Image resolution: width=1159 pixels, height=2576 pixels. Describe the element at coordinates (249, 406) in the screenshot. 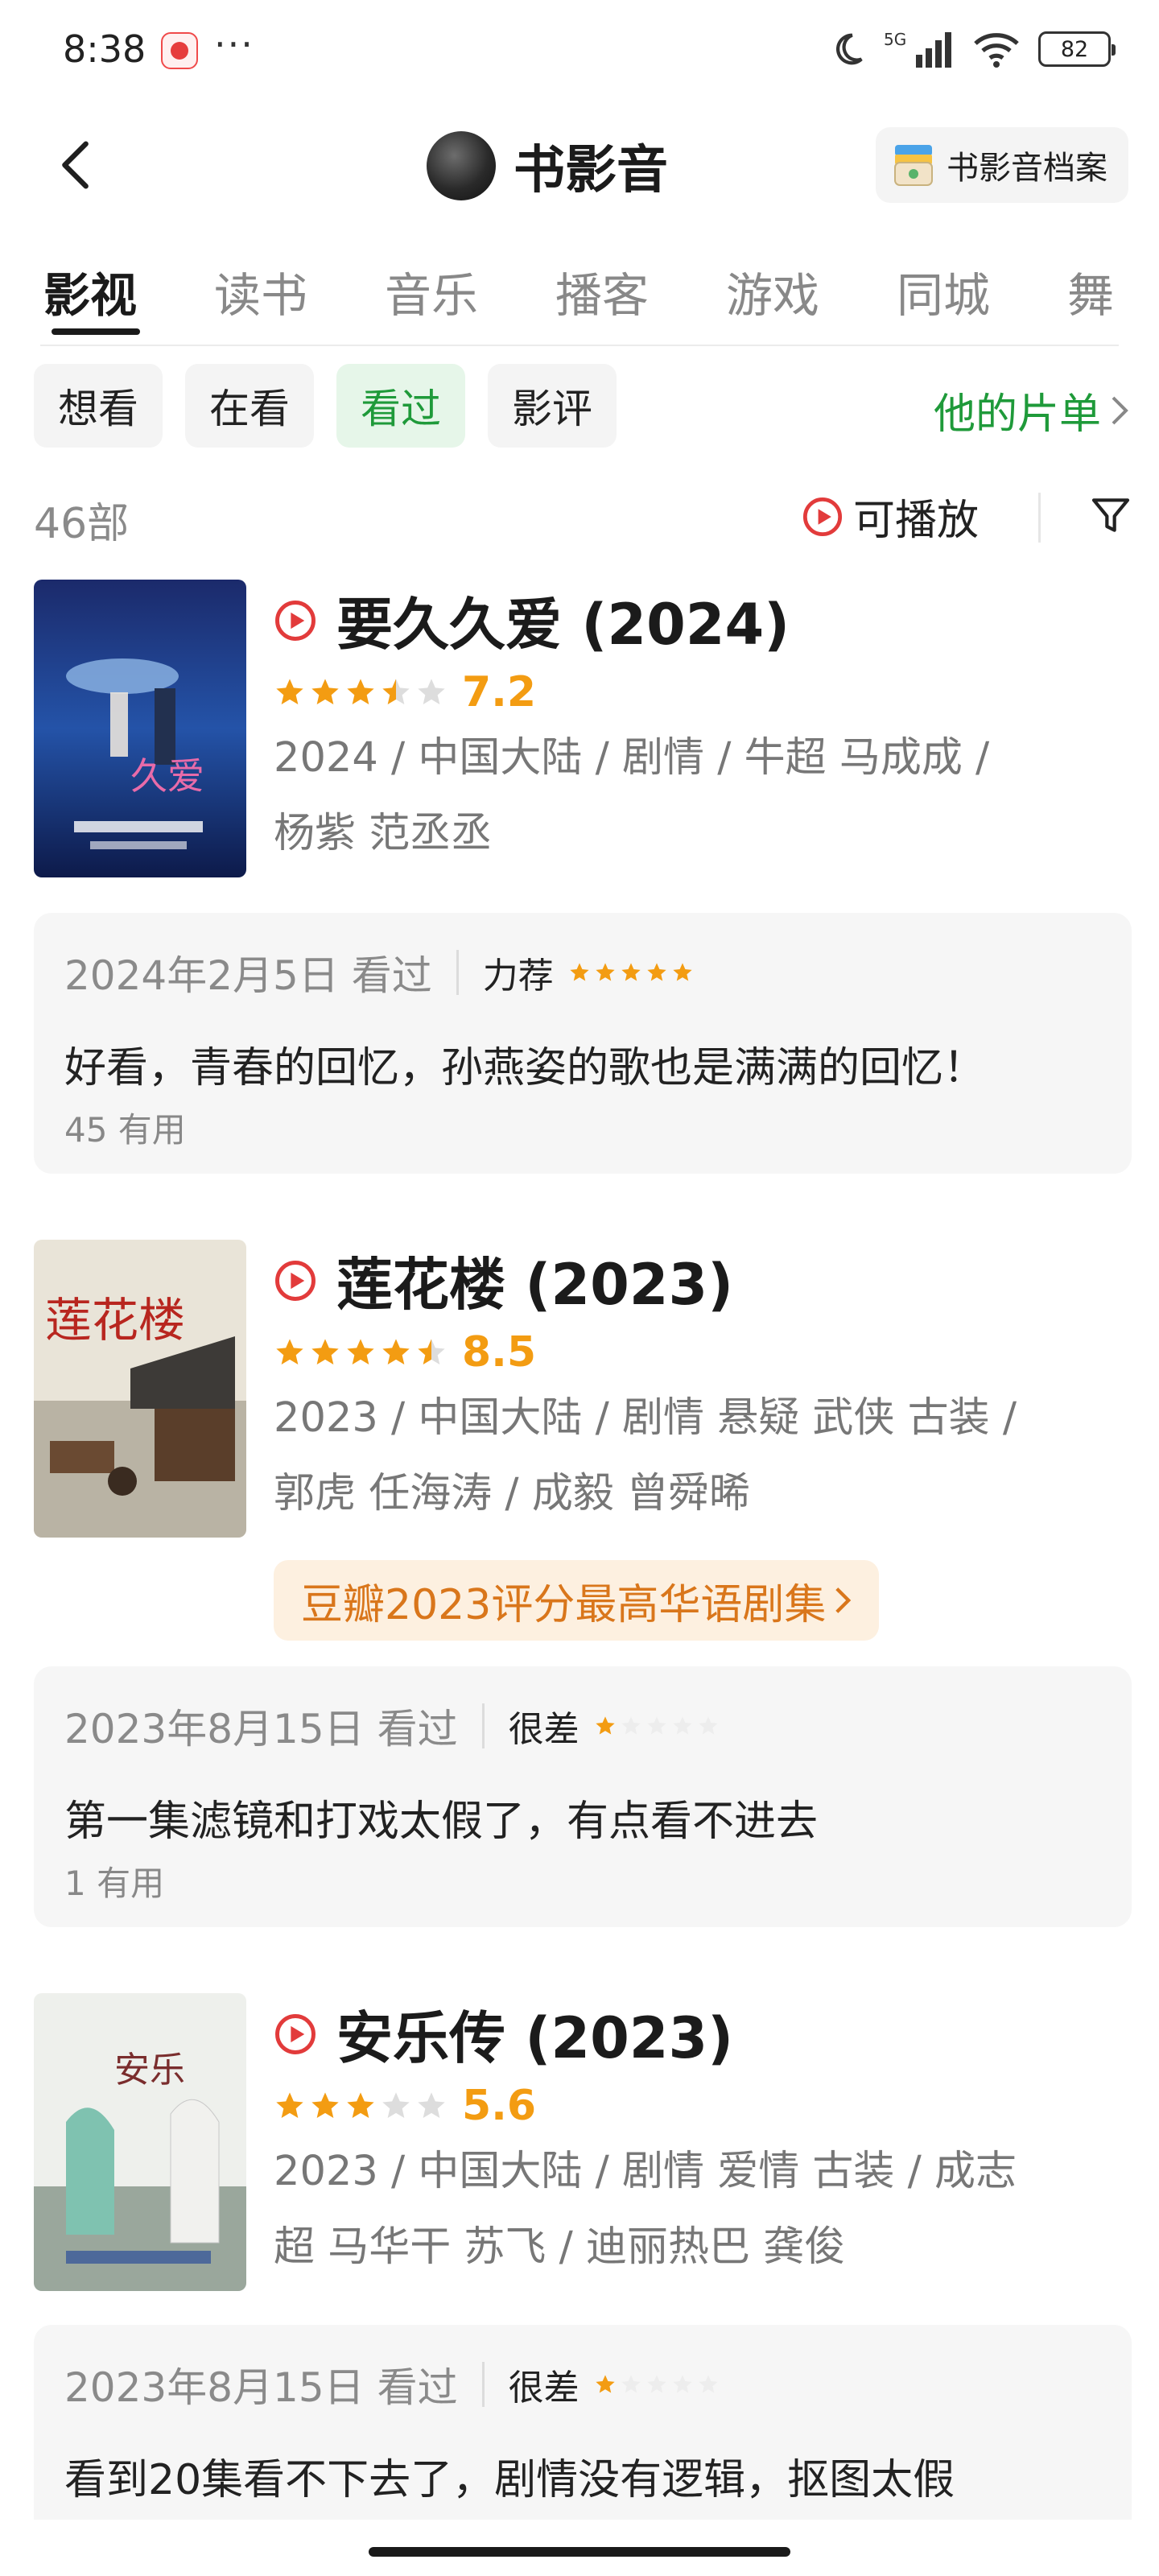

I see `filter-watching: 在看` at that location.